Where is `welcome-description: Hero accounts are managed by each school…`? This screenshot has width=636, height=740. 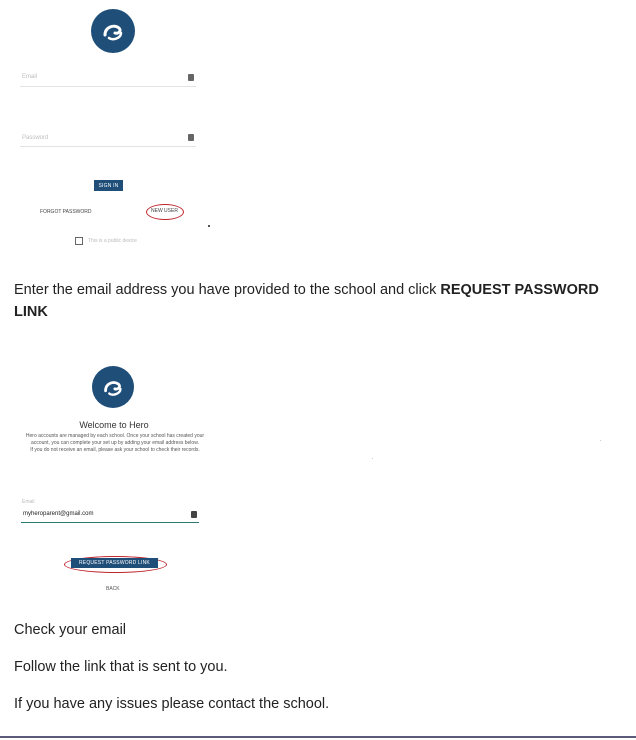 welcome-description: Hero accounts are managed by each school… is located at coordinates (115, 443).